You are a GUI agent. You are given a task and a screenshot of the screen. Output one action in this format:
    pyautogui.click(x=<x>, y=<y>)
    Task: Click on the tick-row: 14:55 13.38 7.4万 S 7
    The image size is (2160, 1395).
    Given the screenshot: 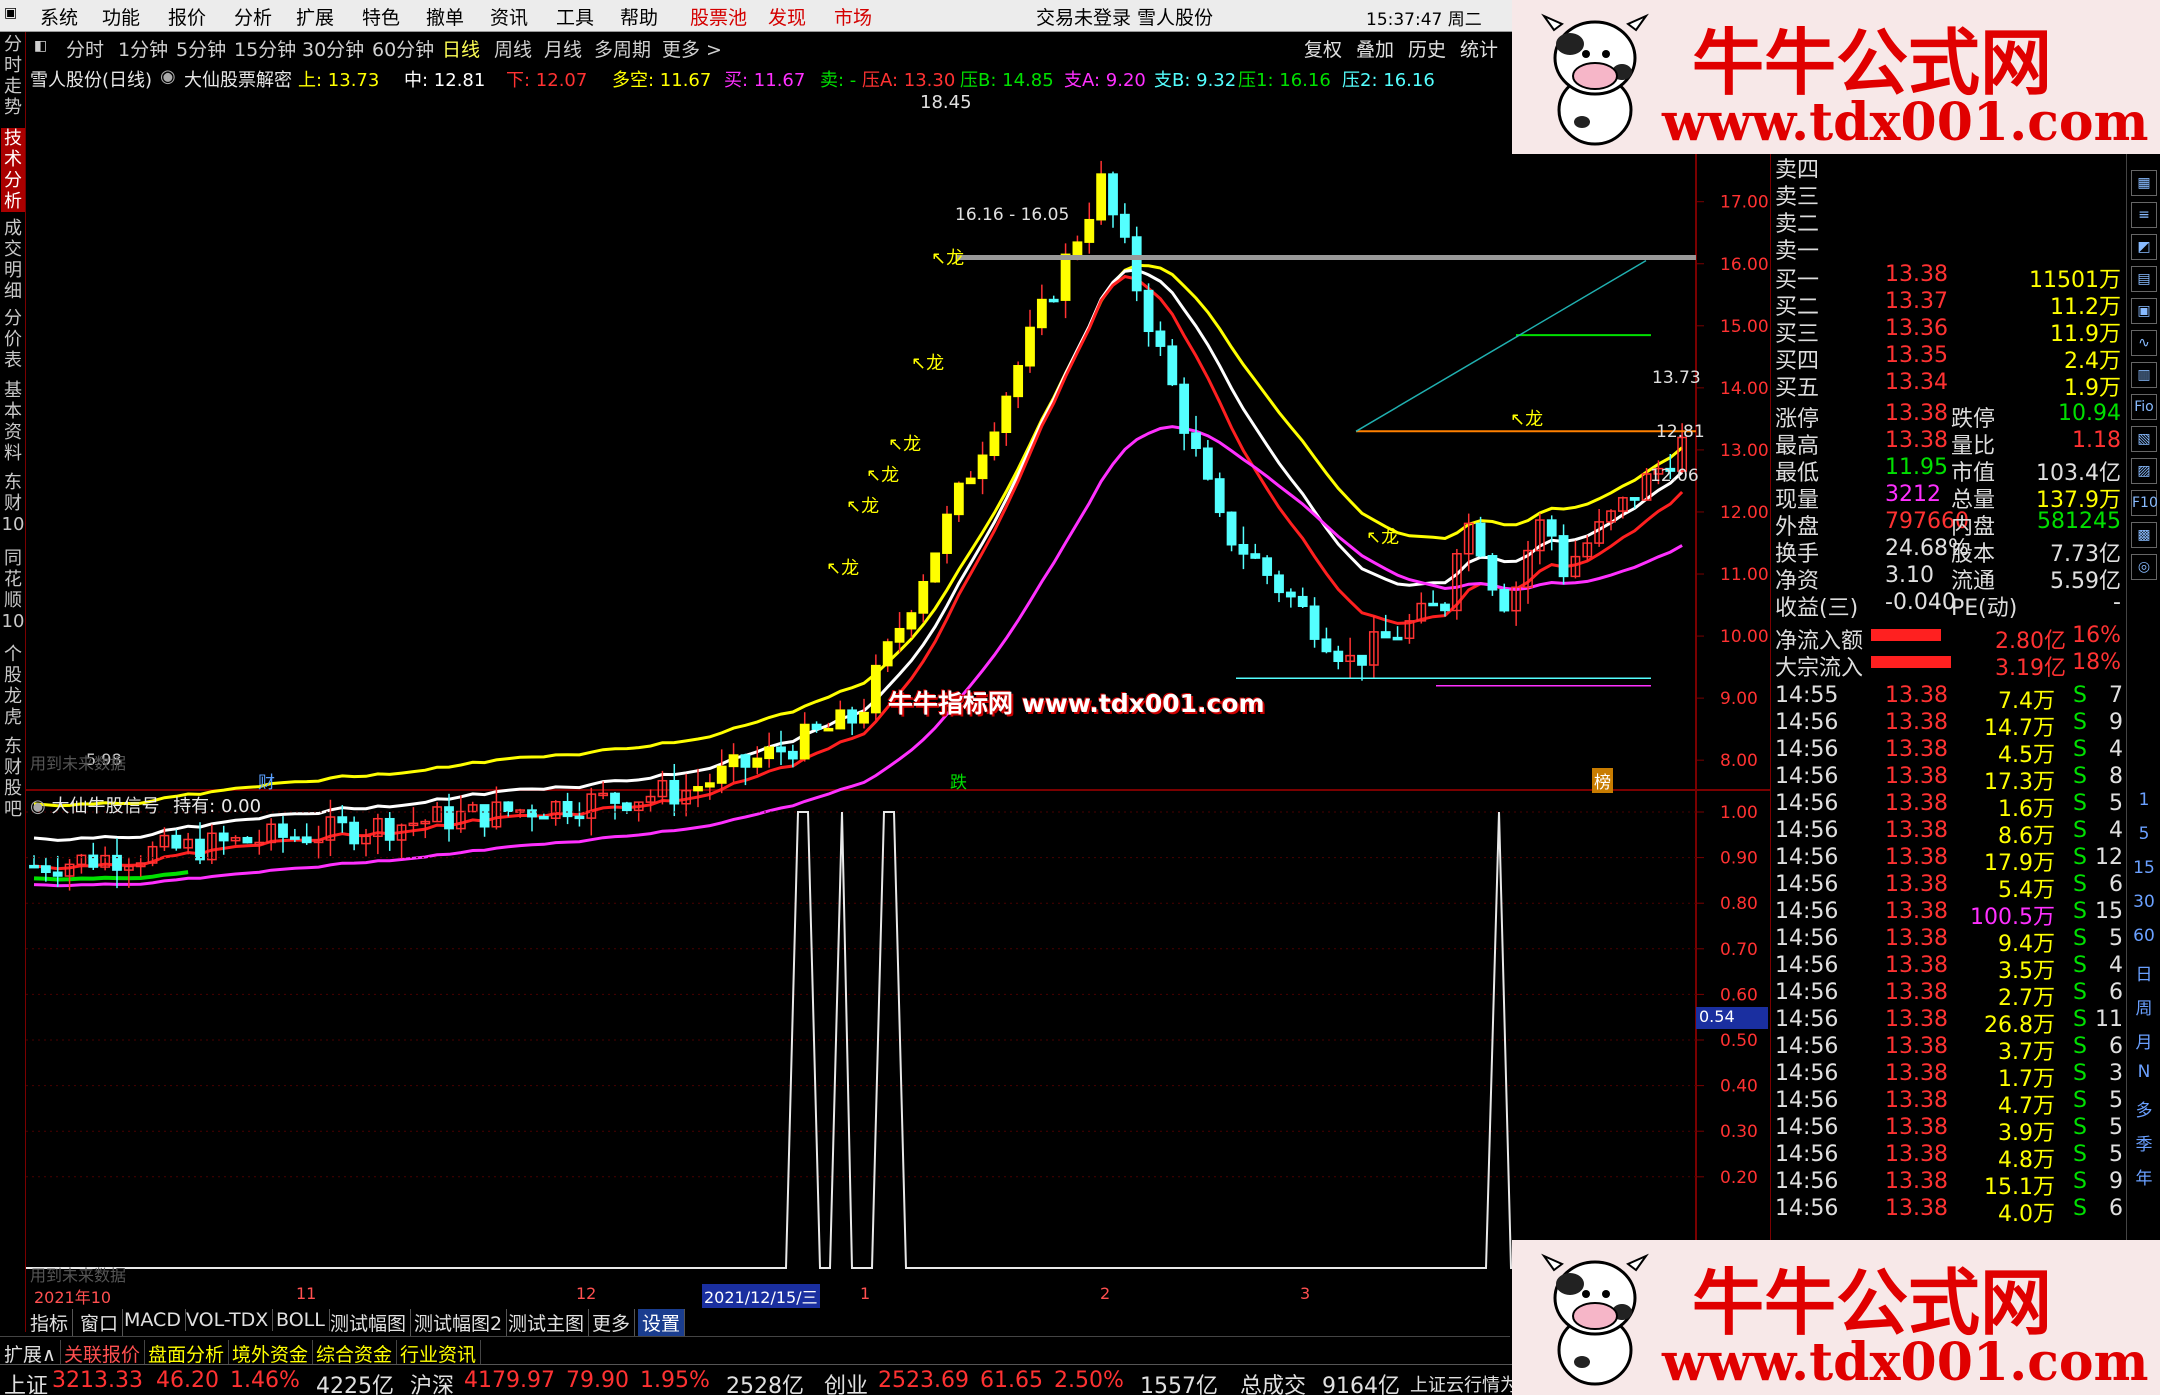 What is the action you would take?
    pyautogui.click(x=1950, y=698)
    